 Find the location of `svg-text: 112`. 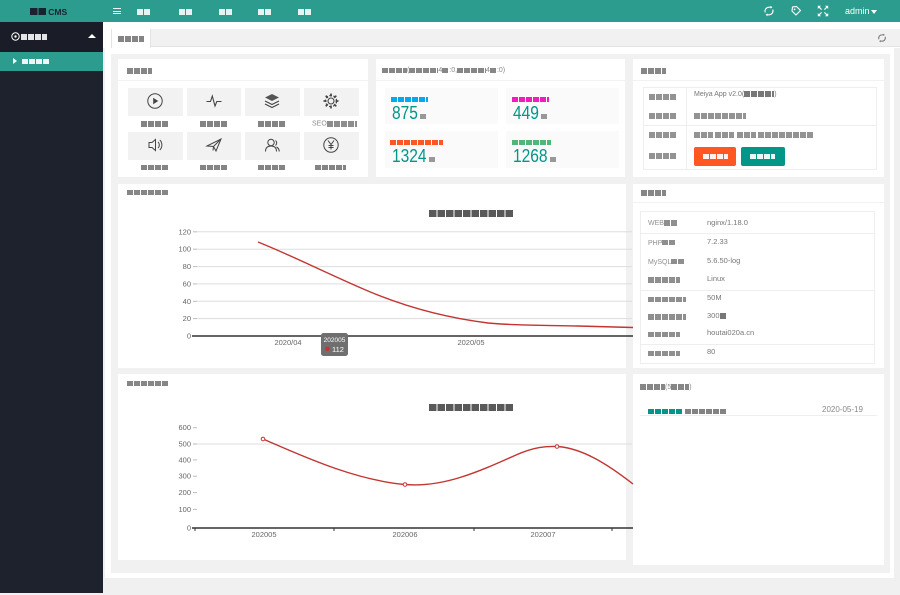

svg-text: 112 is located at coordinates (338, 349).